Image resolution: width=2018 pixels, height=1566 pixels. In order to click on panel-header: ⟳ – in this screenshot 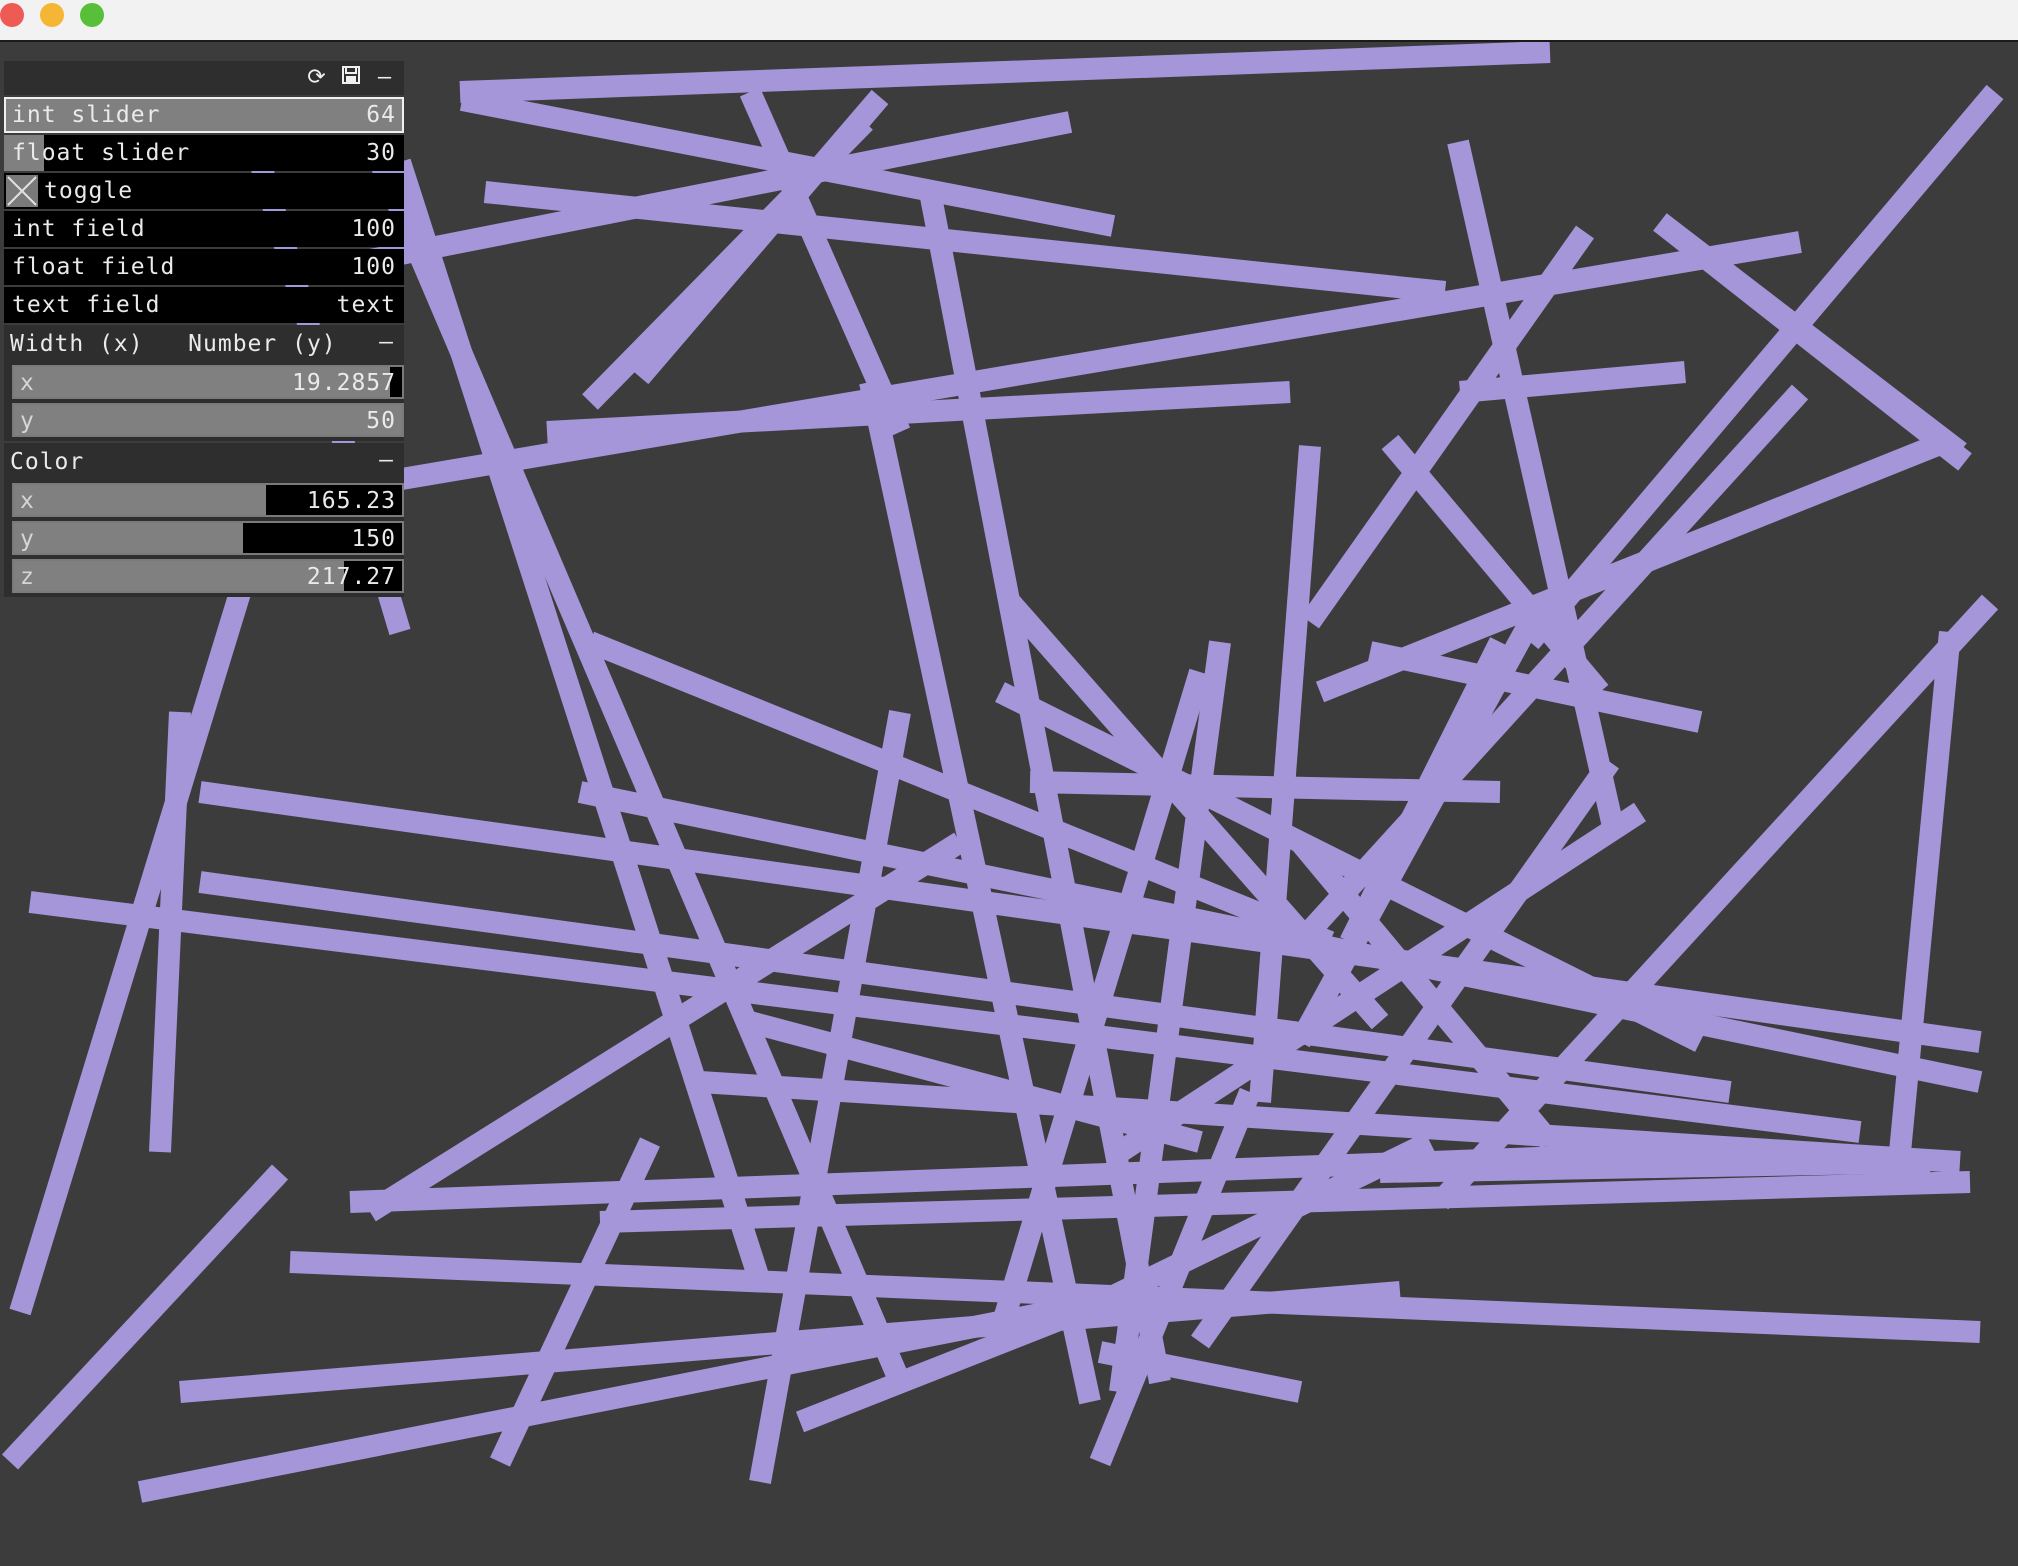, I will do `click(204, 78)`.